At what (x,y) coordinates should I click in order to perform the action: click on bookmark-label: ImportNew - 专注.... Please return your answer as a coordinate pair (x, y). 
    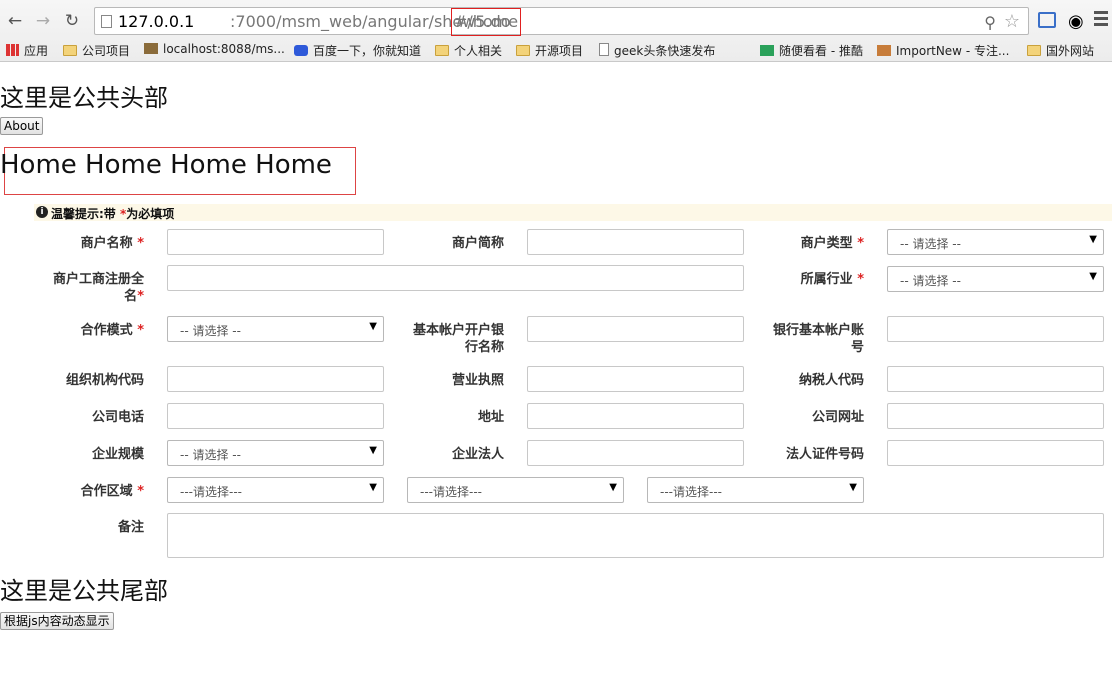
    Looking at the image, I should click on (953, 51).